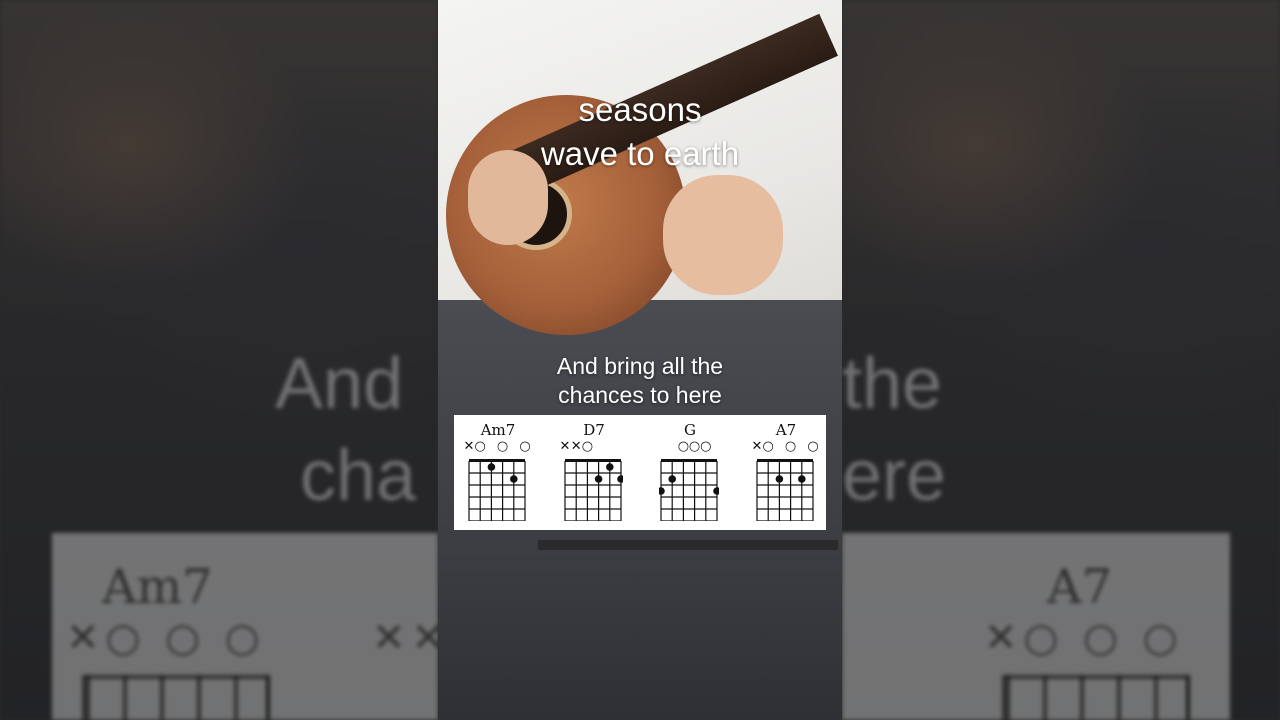  What do you see at coordinates (640, 395) in the screenshot?
I see `lyric-line-2: chances to here` at bounding box center [640, 395].